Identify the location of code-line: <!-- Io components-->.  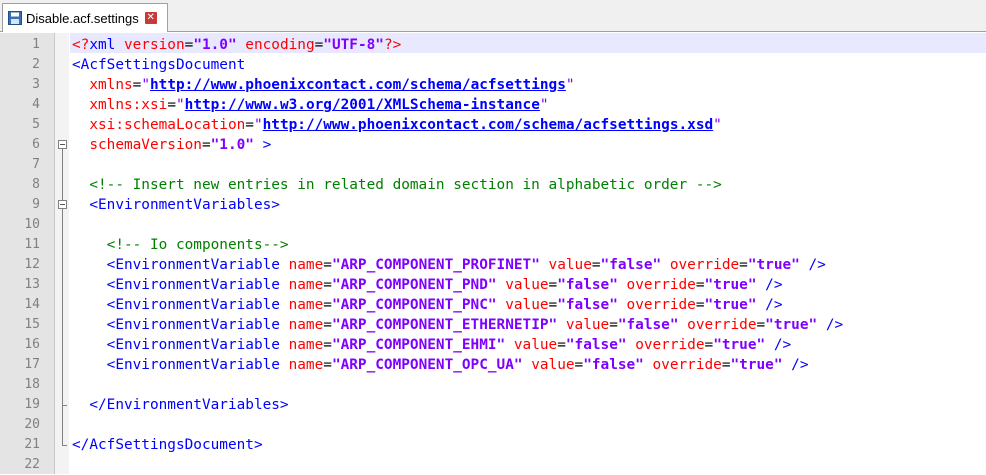
(180, 245).